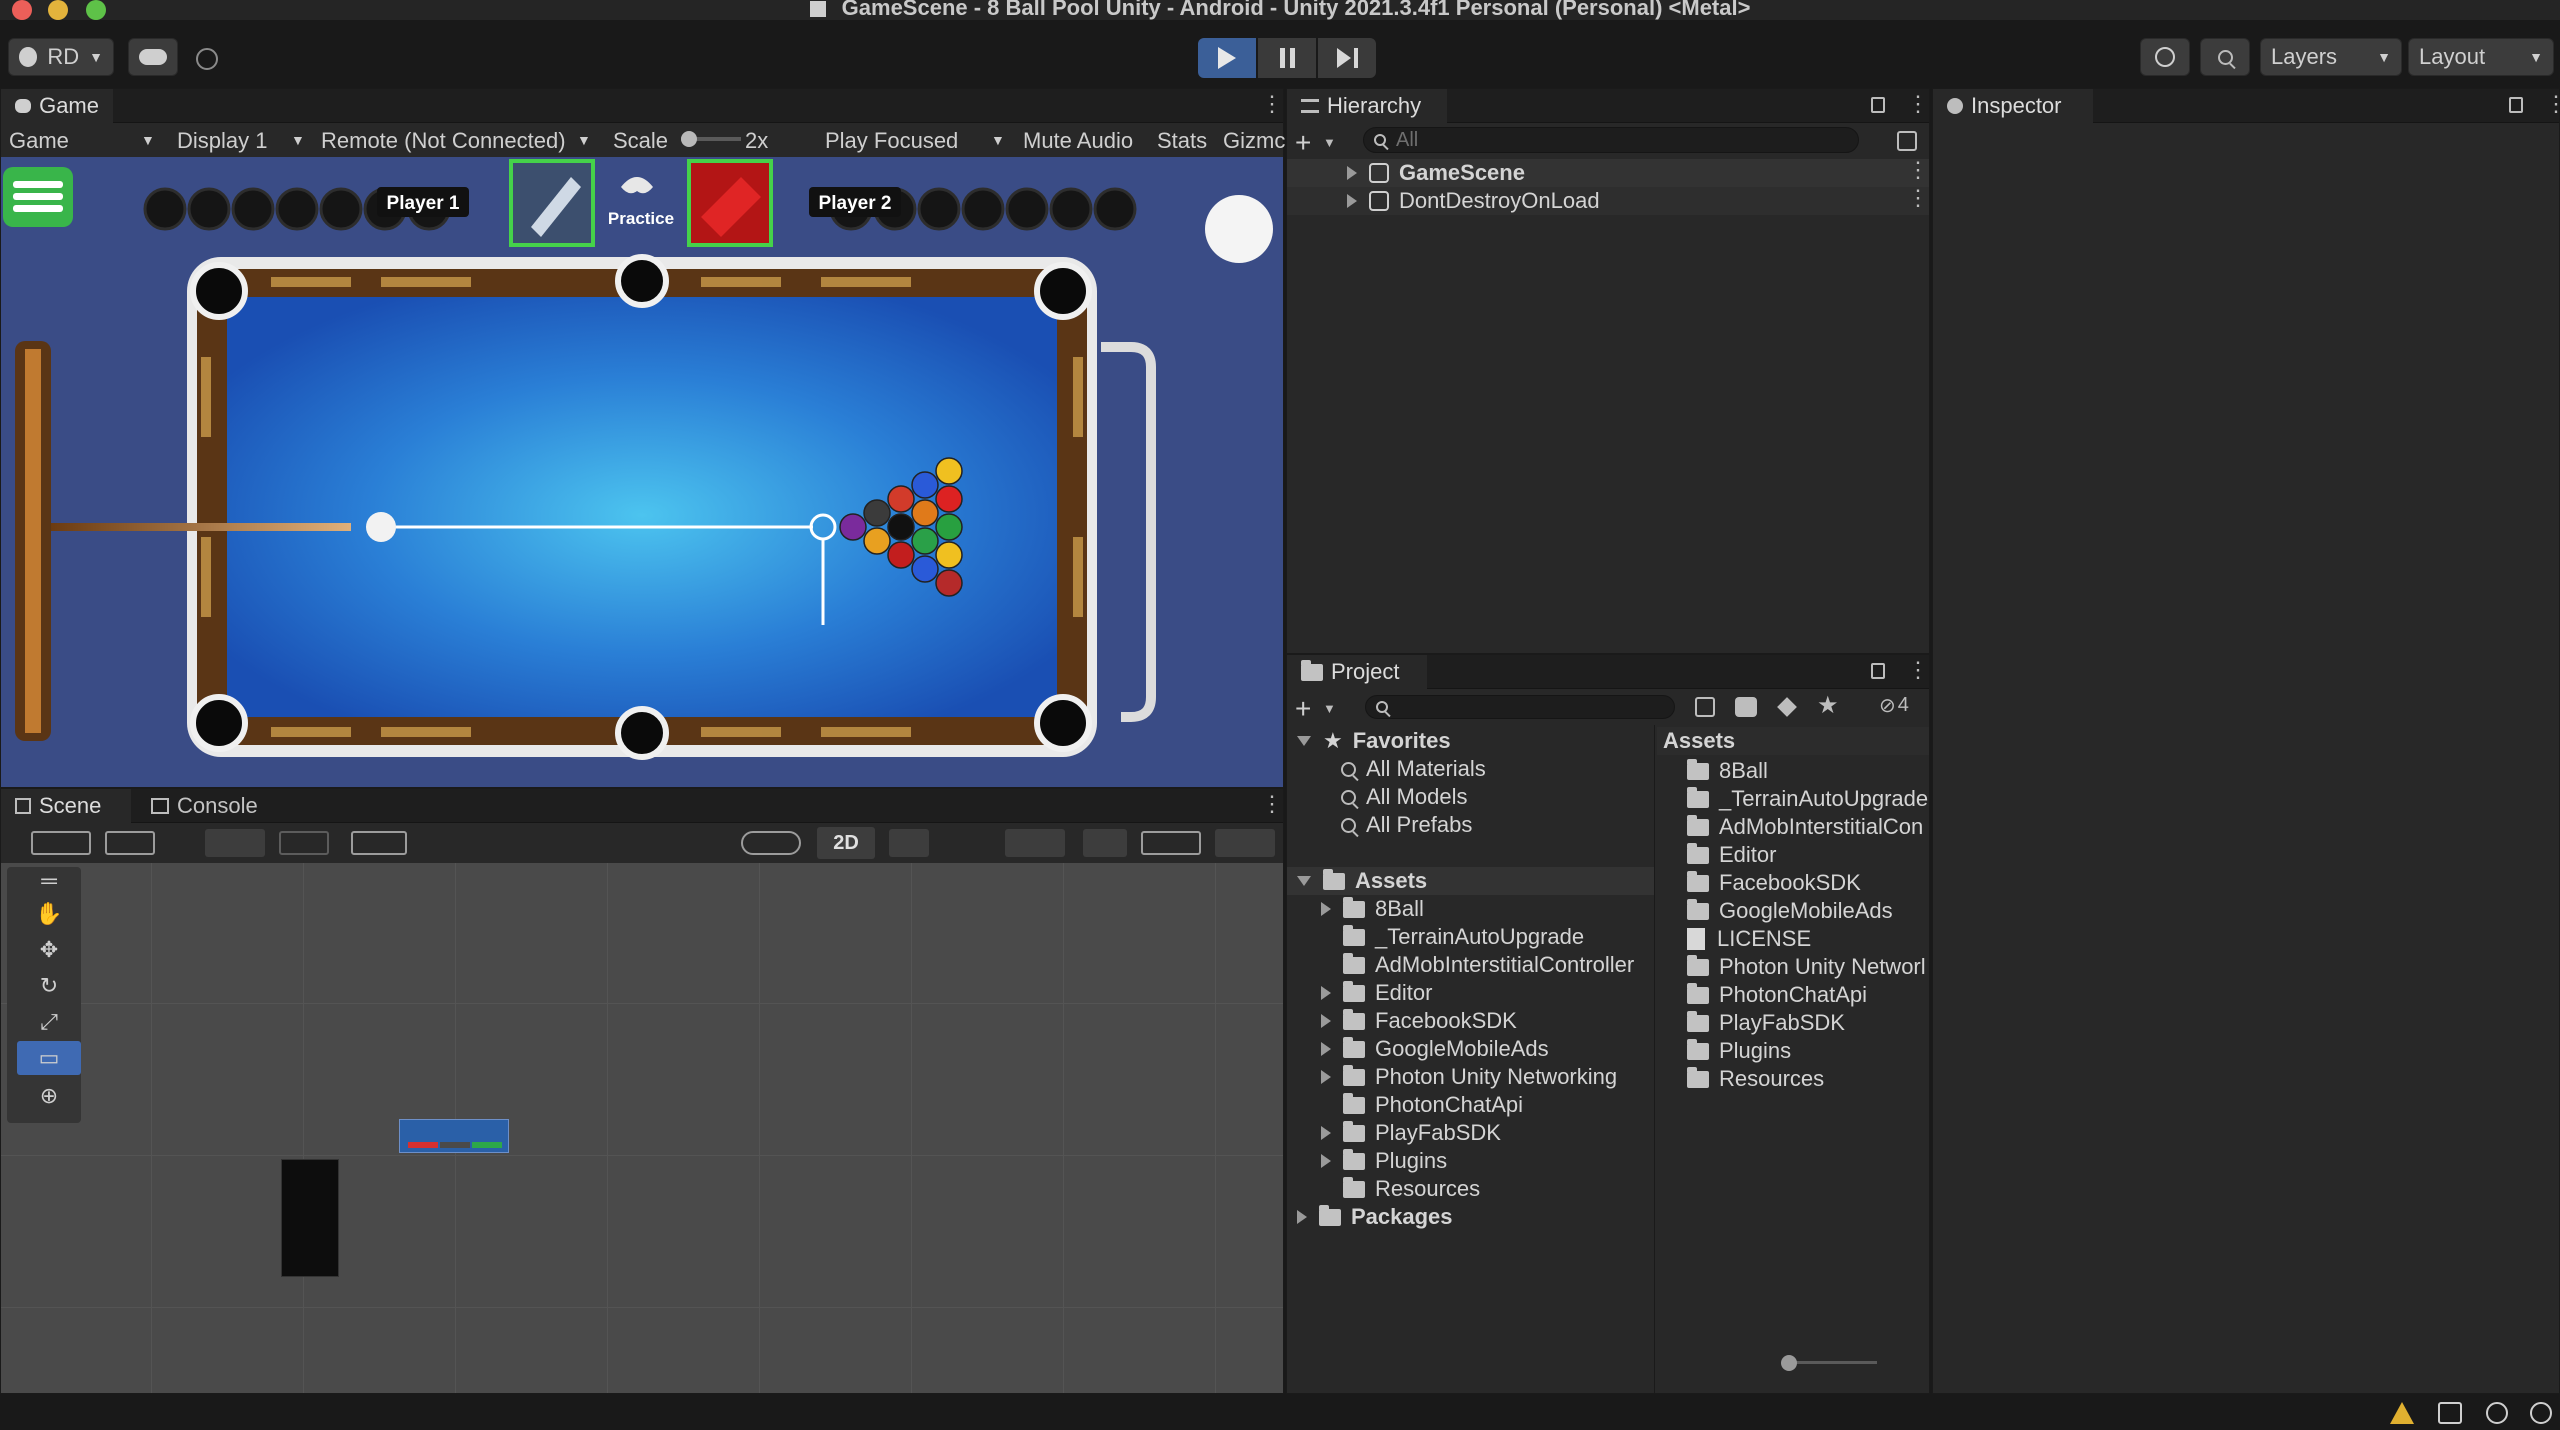 This screenshot has width=2560, height=1430. What do you see at coordinates (61, 57) in the screenshot?
I see `account-dropdown: RD ▼` at bounding box center [61, 57].